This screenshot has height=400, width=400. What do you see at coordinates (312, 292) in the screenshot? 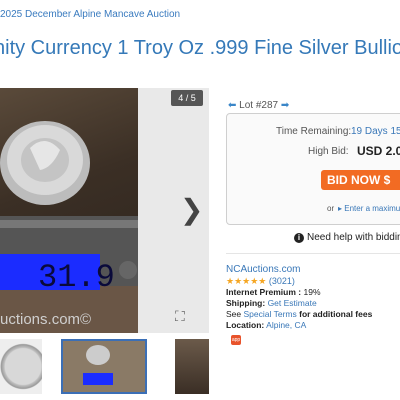
I see `premium-value: 19%` at bounding box center [312, 292].